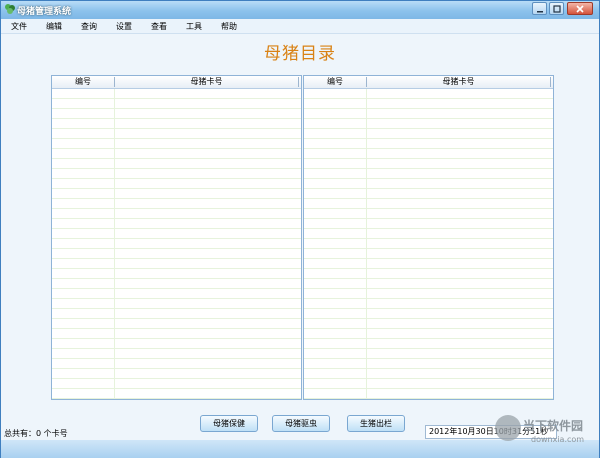 This screenshot has width=600, height=458. What do you see at coordinates (300, 10) in the screenshot?
I see `title-bar: 母猪管理系统` at bounding box center [300, 10].